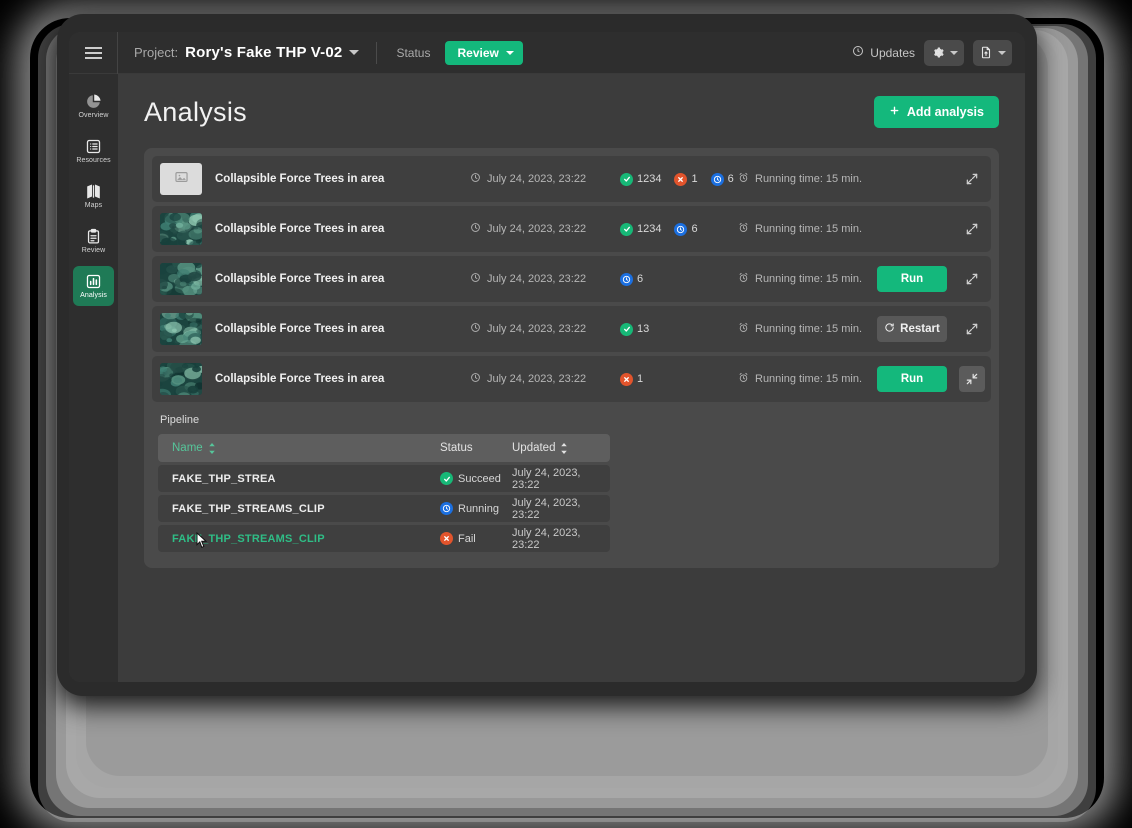  I want to click on pipeline-name: FAKE_THP_STREA, so click(306, 479).